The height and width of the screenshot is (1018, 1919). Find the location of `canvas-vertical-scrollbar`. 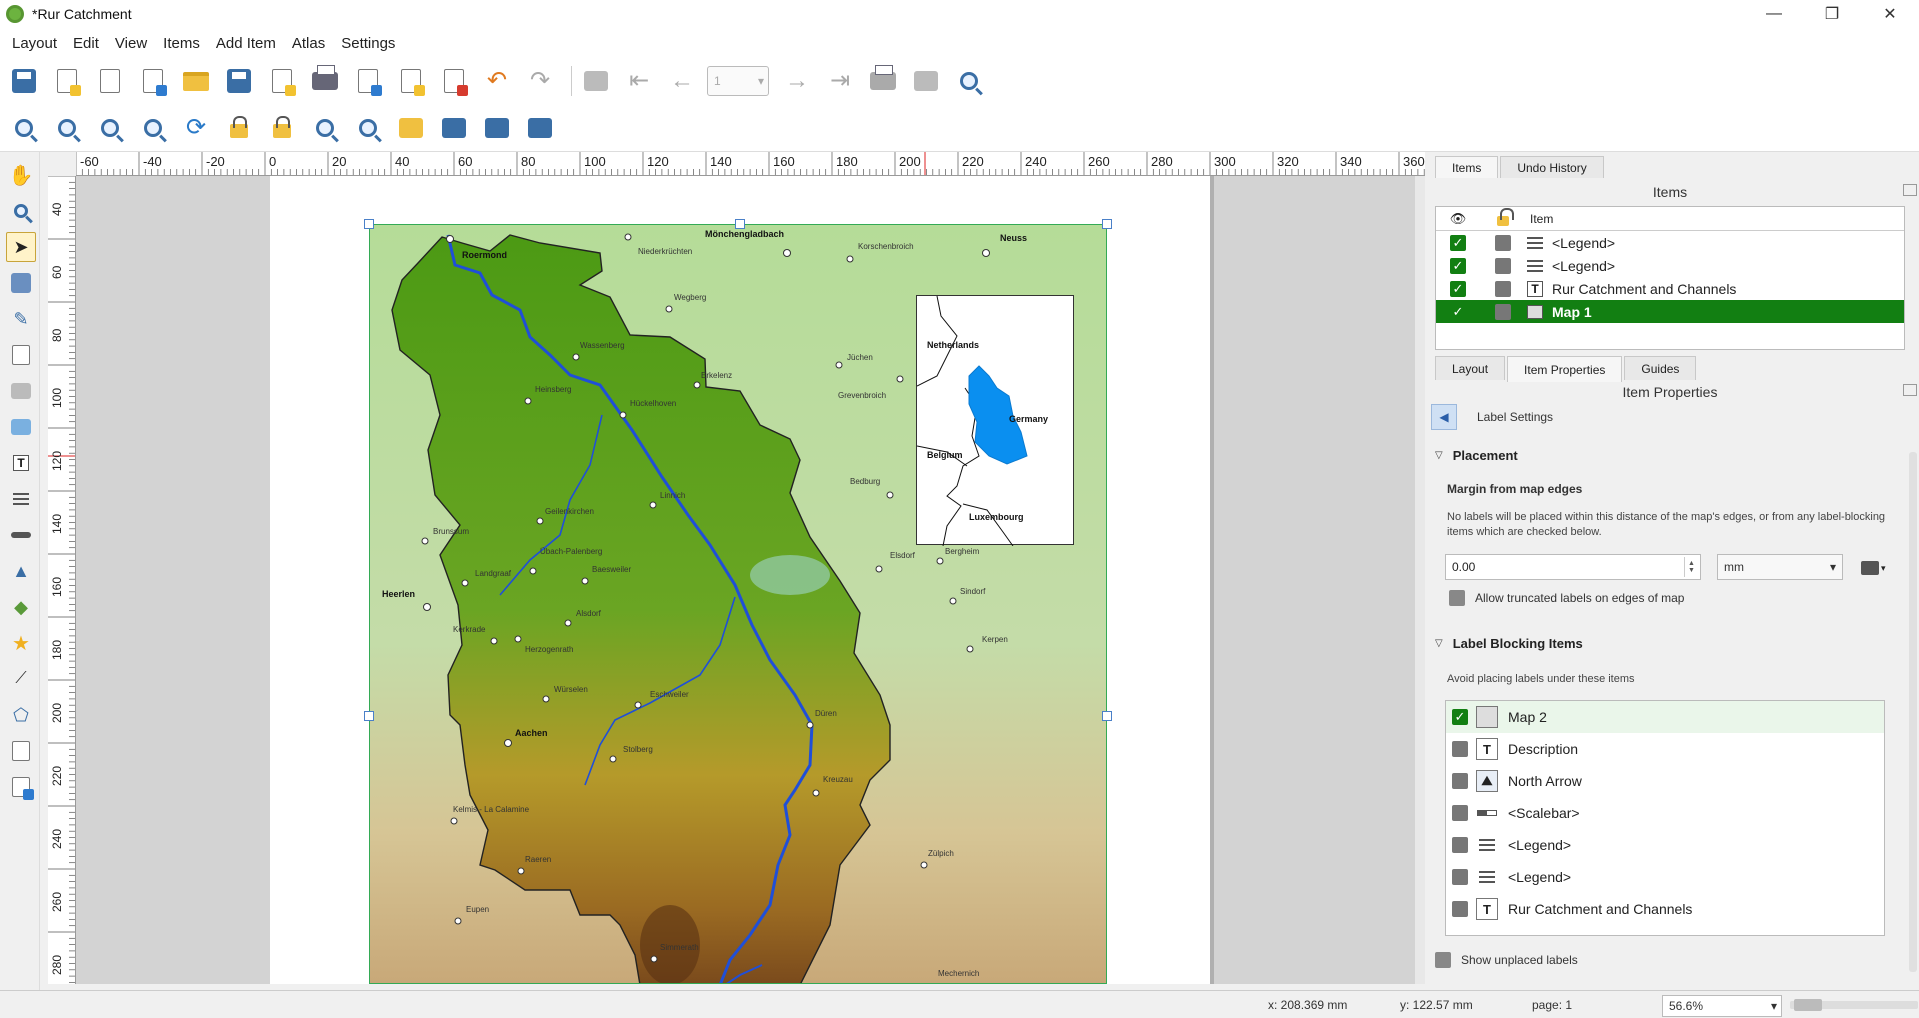

canvas-vertical-scrollbar is located at coordinates (1420, 580).